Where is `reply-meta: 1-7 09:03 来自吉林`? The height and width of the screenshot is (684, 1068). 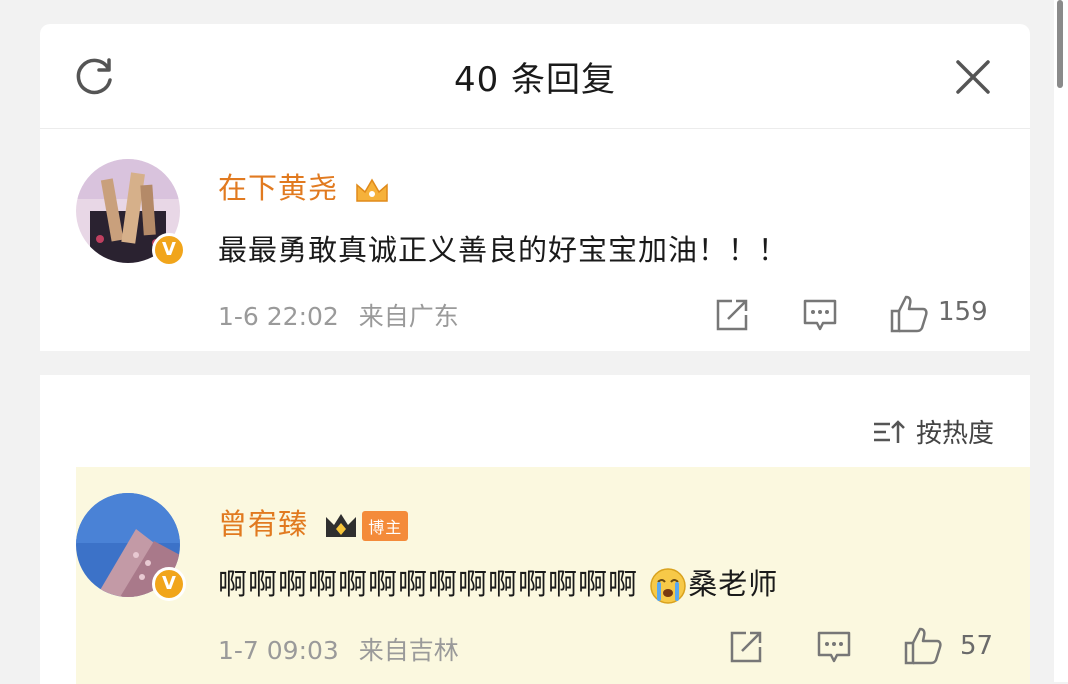 reply-meta: 1-7 09:03 来自吉林 is located at coordinates (338, 649).